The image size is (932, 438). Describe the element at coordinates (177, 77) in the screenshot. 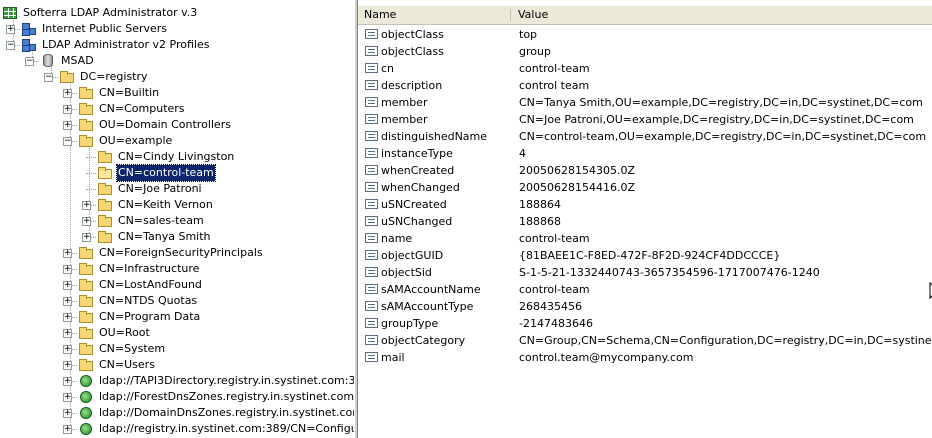

I see `tree-dc-registry: − DC=registry` at that location.